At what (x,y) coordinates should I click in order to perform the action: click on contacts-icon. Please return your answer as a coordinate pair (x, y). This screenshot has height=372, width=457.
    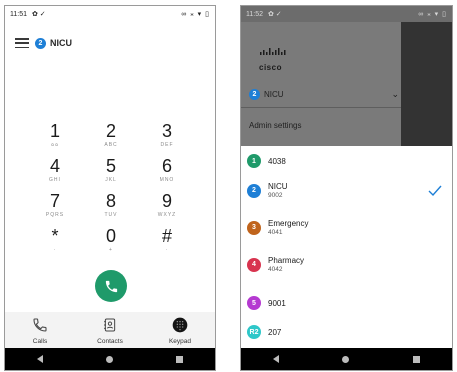
    Looking at the image, I should click on (110, 325).